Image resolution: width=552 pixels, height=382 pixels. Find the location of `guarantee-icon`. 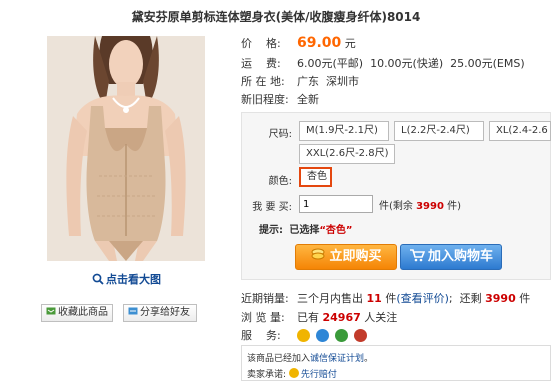

guarantee-icon is located at coordinates (322, 335).